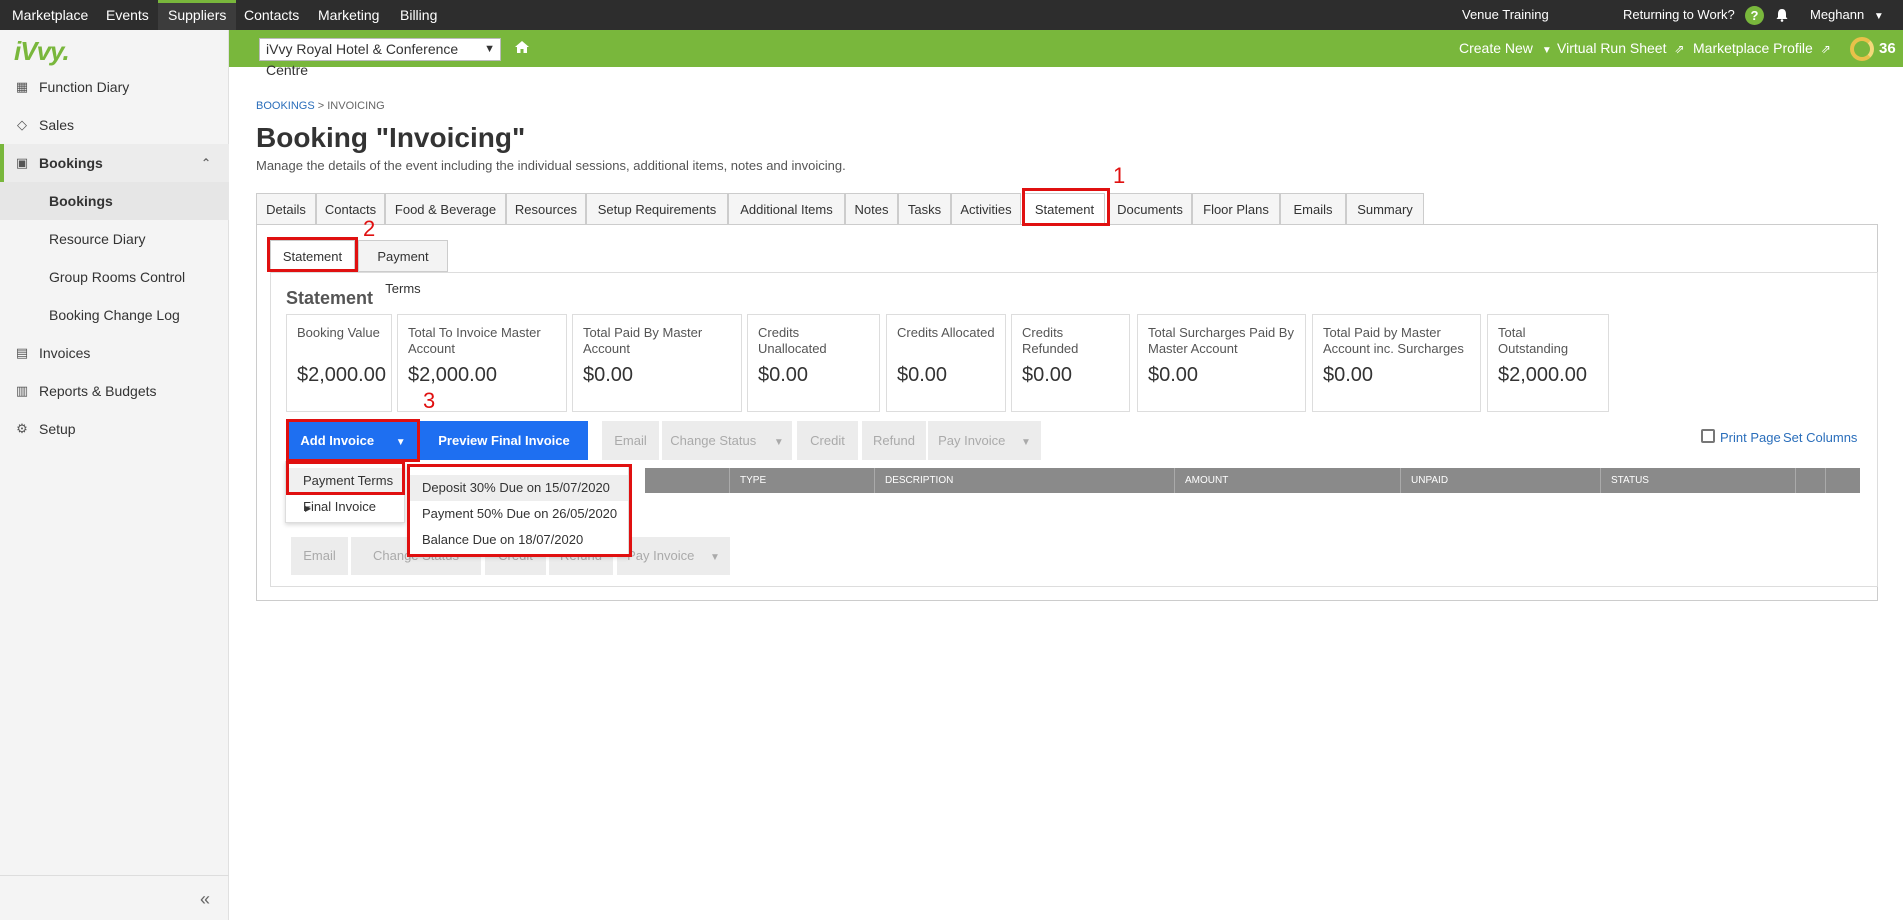 The width and height of the screenshot is (1903, 920). I want to click on email-button-secondary: Email, so click(319, 556).